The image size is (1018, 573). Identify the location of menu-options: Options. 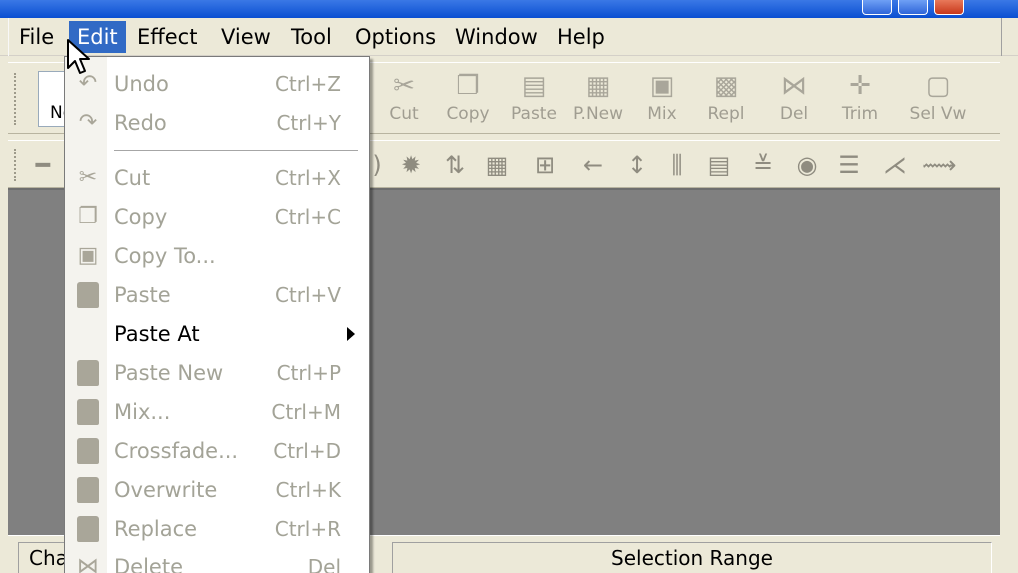
(395, 37).